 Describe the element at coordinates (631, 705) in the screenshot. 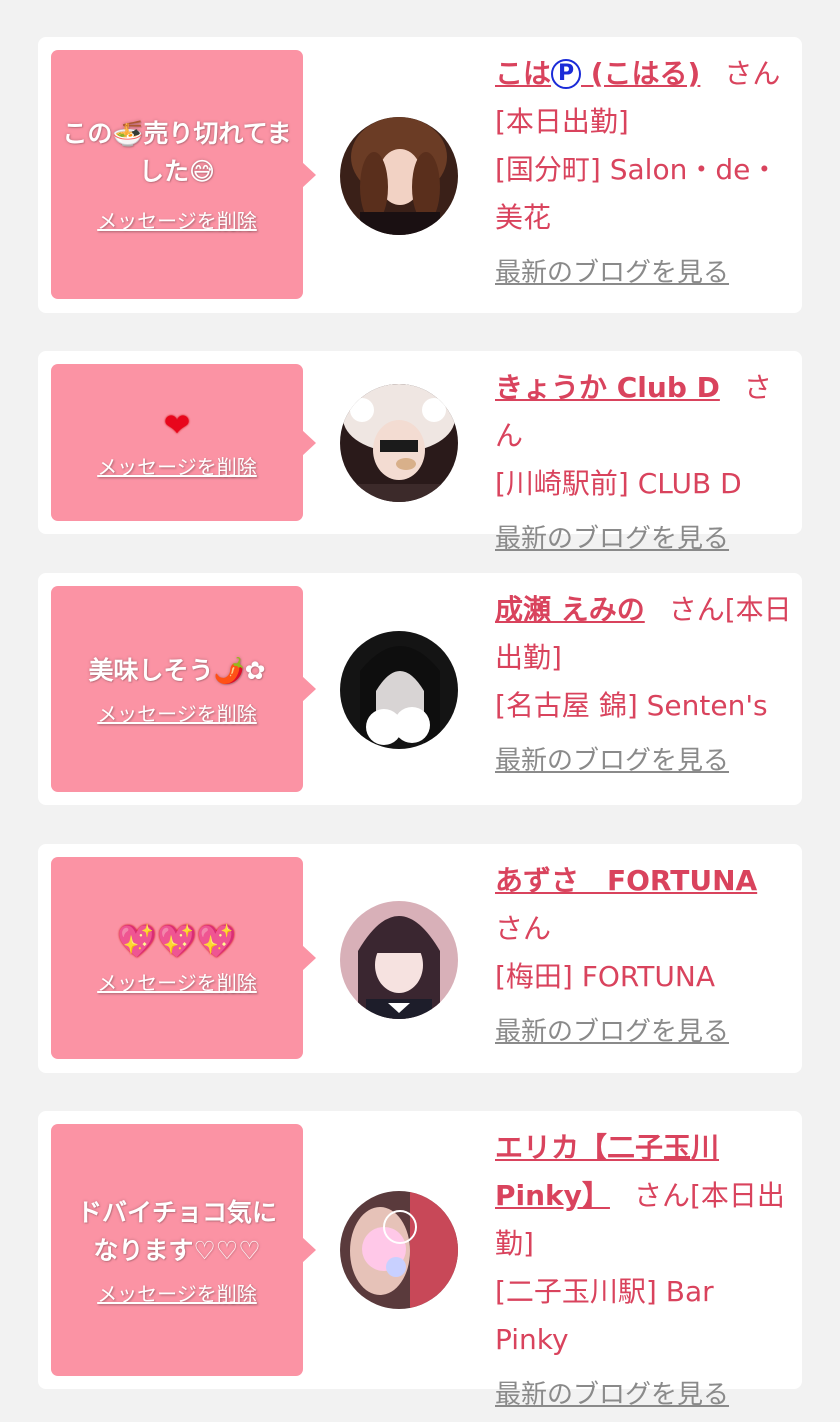

I see `shop-text: [名古屋 錦] Senten's` at that location.